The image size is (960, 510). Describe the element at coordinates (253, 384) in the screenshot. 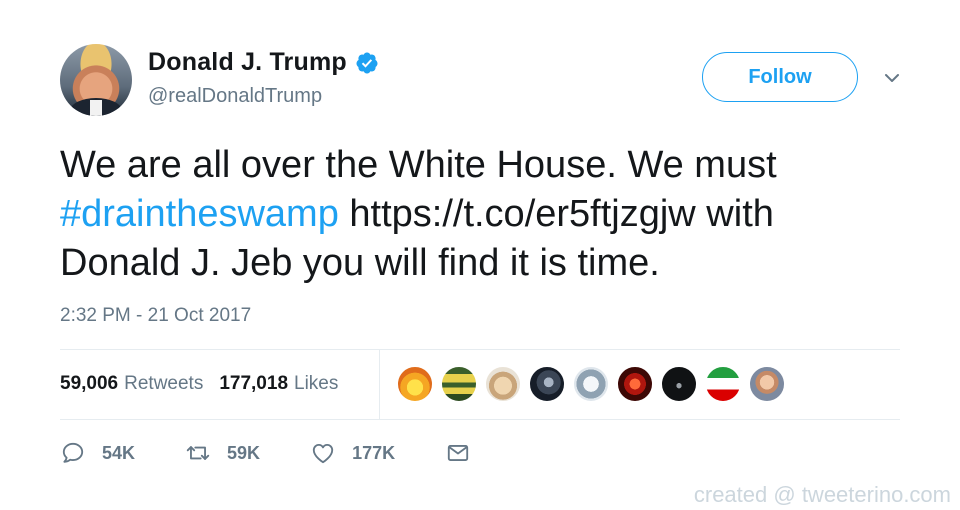

I see `likes-count: 177,018` at that location.